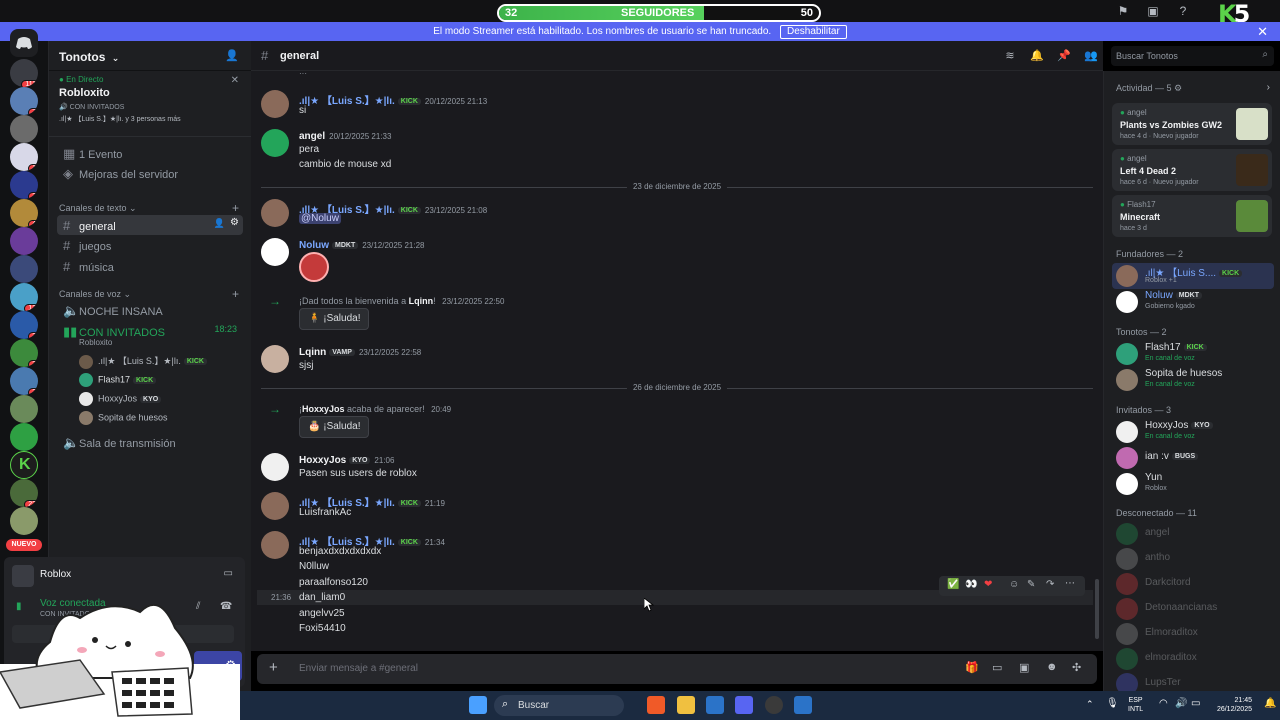 Image resolution: width=1280 pixels, height=720 pixels. Describe the element at coordinates (1195, 380) in the screenshot. I see `member-sopita: Sopita de huesos En canal de voz` at that location.